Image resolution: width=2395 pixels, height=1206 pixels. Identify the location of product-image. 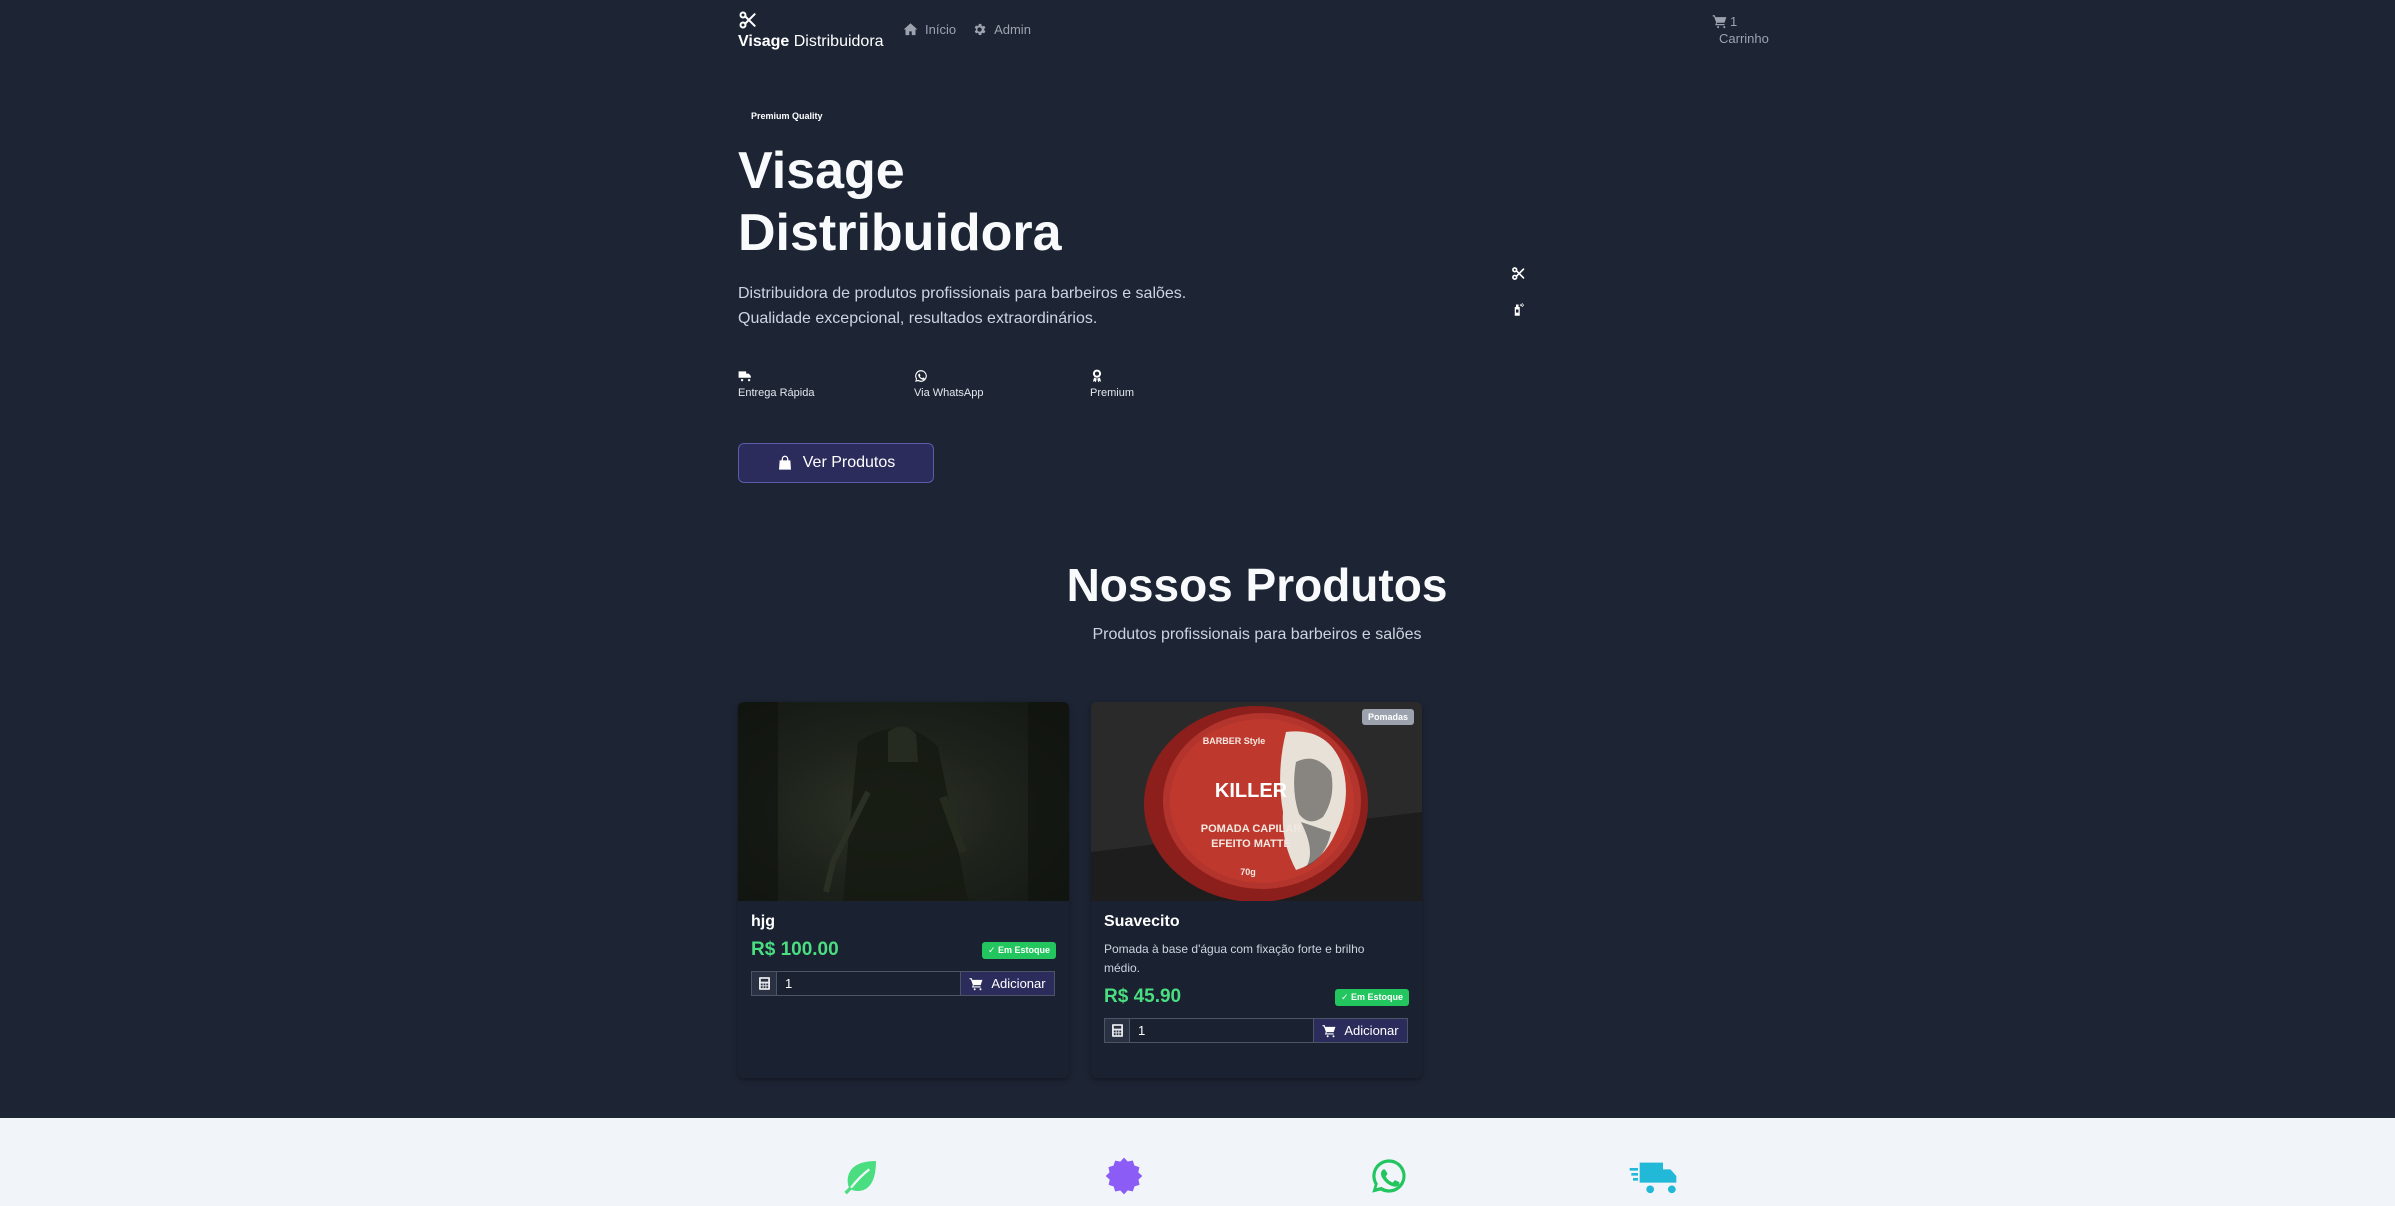
(903, 801).